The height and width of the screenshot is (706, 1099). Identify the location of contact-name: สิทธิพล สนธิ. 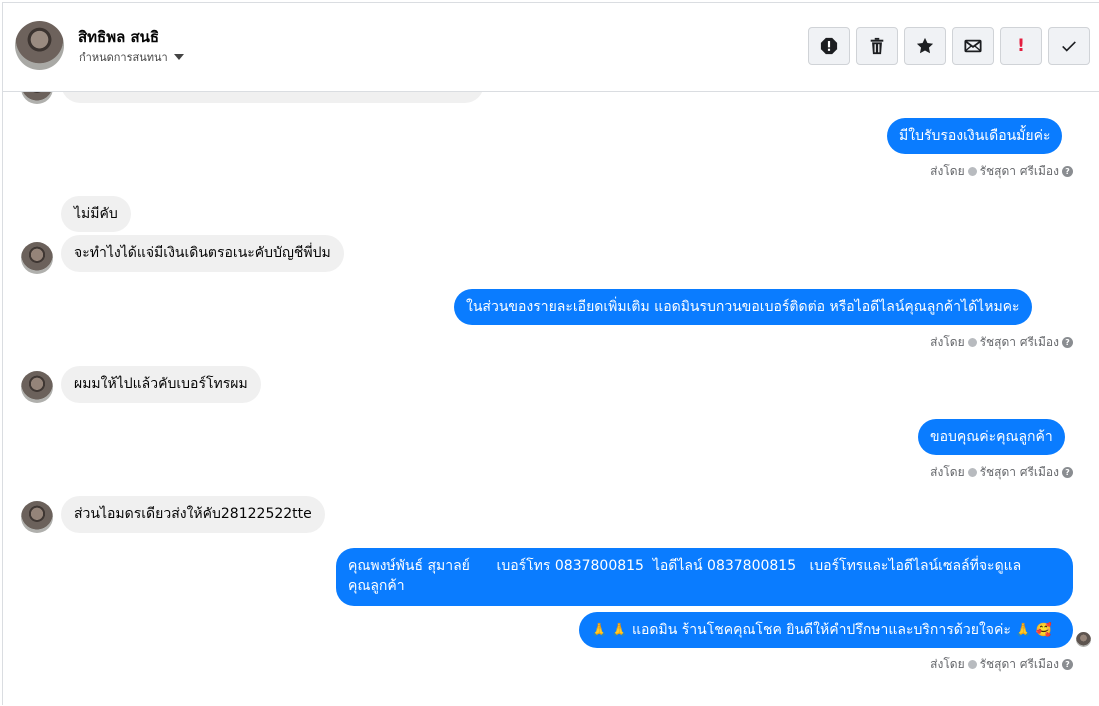
(118, 37).